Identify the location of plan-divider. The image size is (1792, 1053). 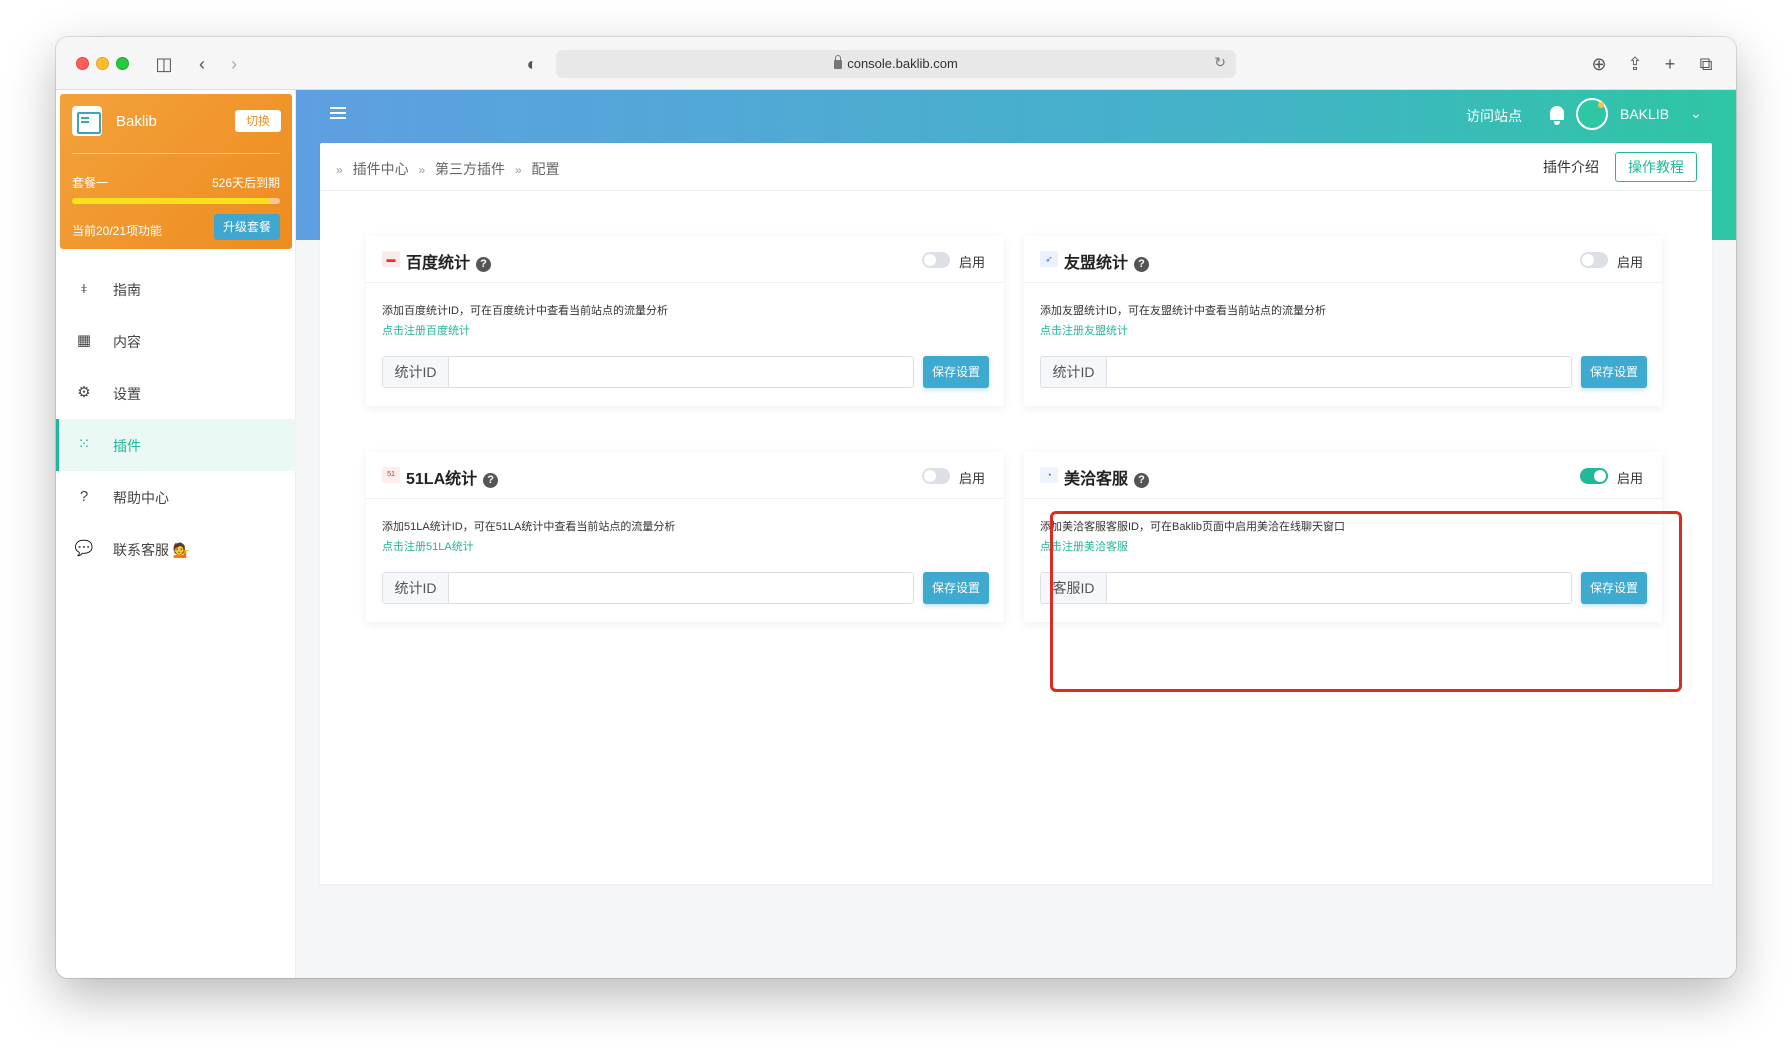
(176, 153).